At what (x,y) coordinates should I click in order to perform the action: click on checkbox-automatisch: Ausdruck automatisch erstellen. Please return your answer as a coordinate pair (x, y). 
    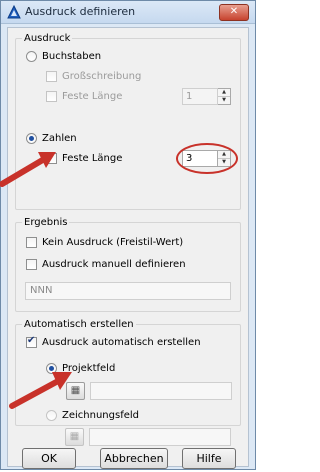
    Looking at the image, I should click on (113, 341).